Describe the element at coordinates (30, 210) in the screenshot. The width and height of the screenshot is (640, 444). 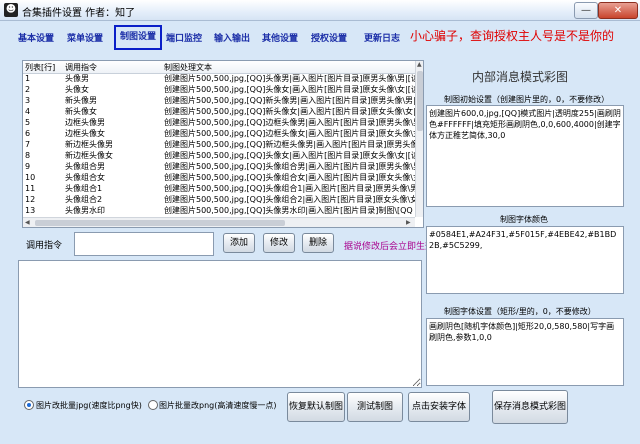
I see `row-index: 13` at that location.